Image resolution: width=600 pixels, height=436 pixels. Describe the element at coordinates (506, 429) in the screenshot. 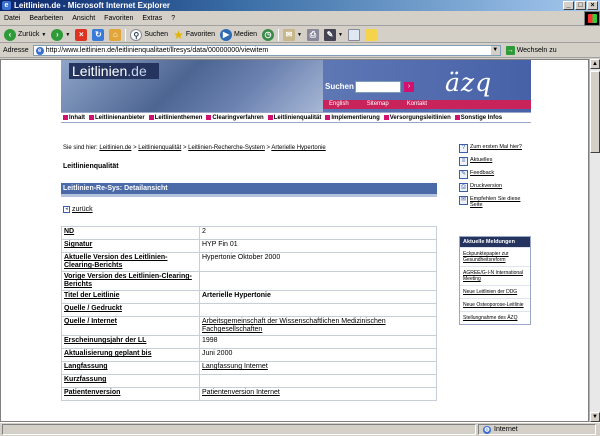

I see `zone-label: Internet` at that location.